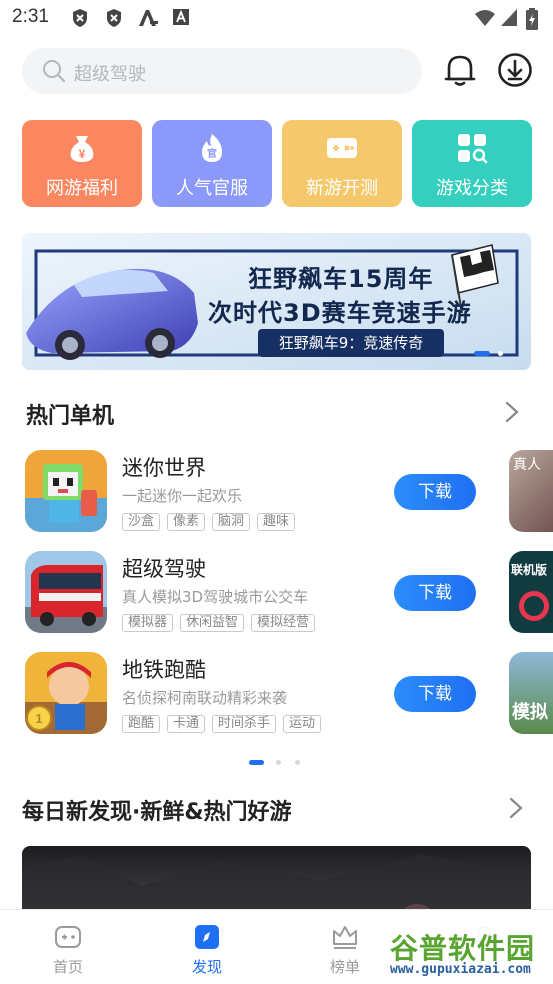 This screenshot has height=984, width=553. I want to click on svg-text: 官, so click(212, 153).